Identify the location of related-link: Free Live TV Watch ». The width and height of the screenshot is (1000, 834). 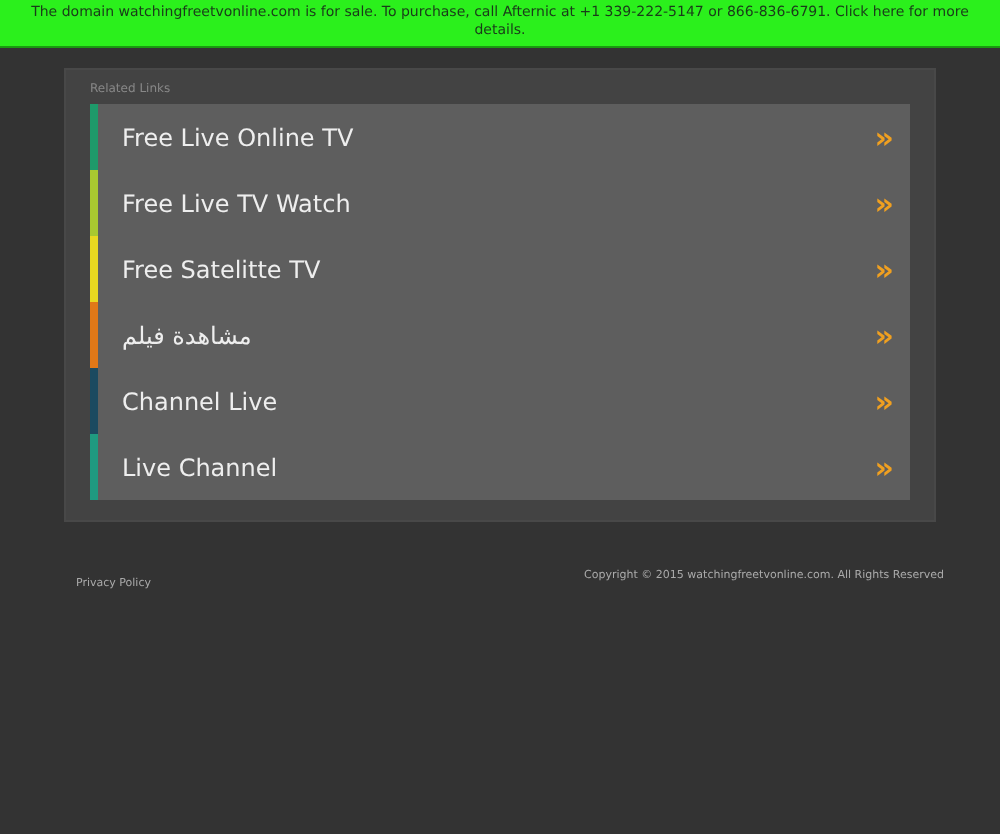
(500, 203).